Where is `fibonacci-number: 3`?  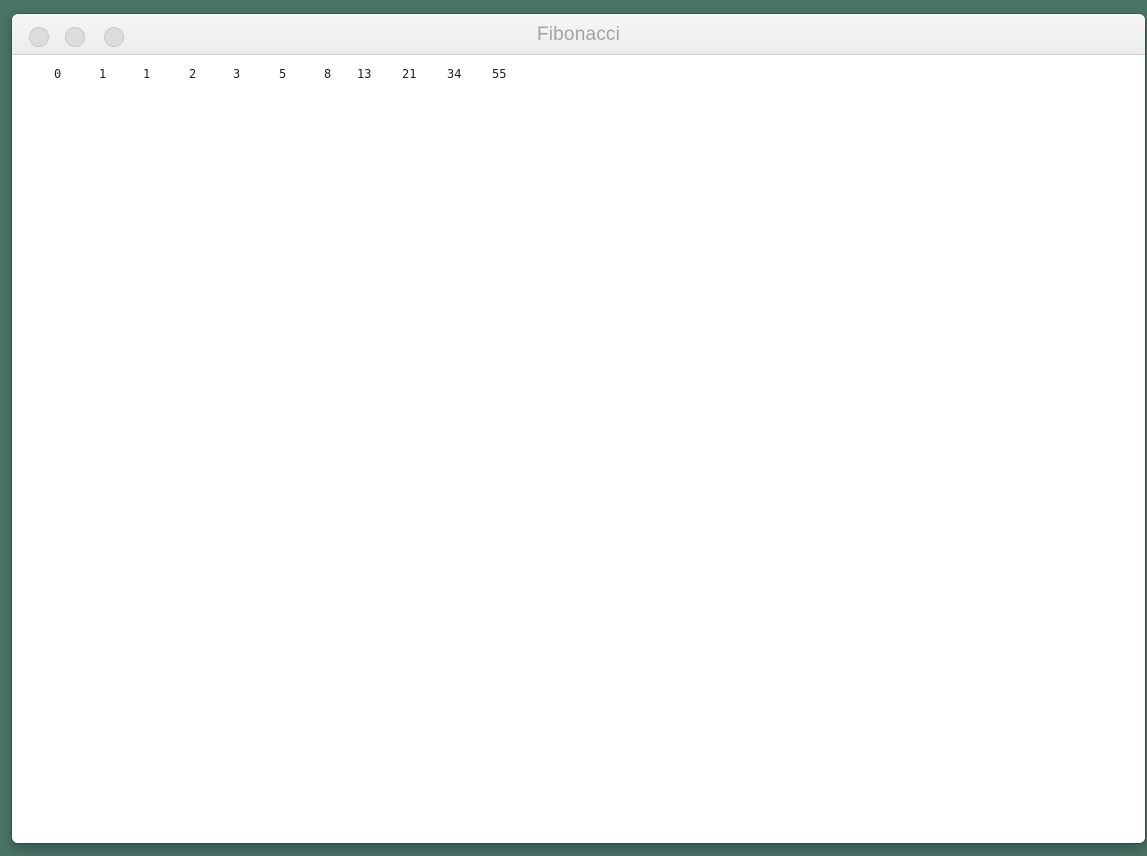
fibonacci-number: 3 is located at coordinates (237, 74).